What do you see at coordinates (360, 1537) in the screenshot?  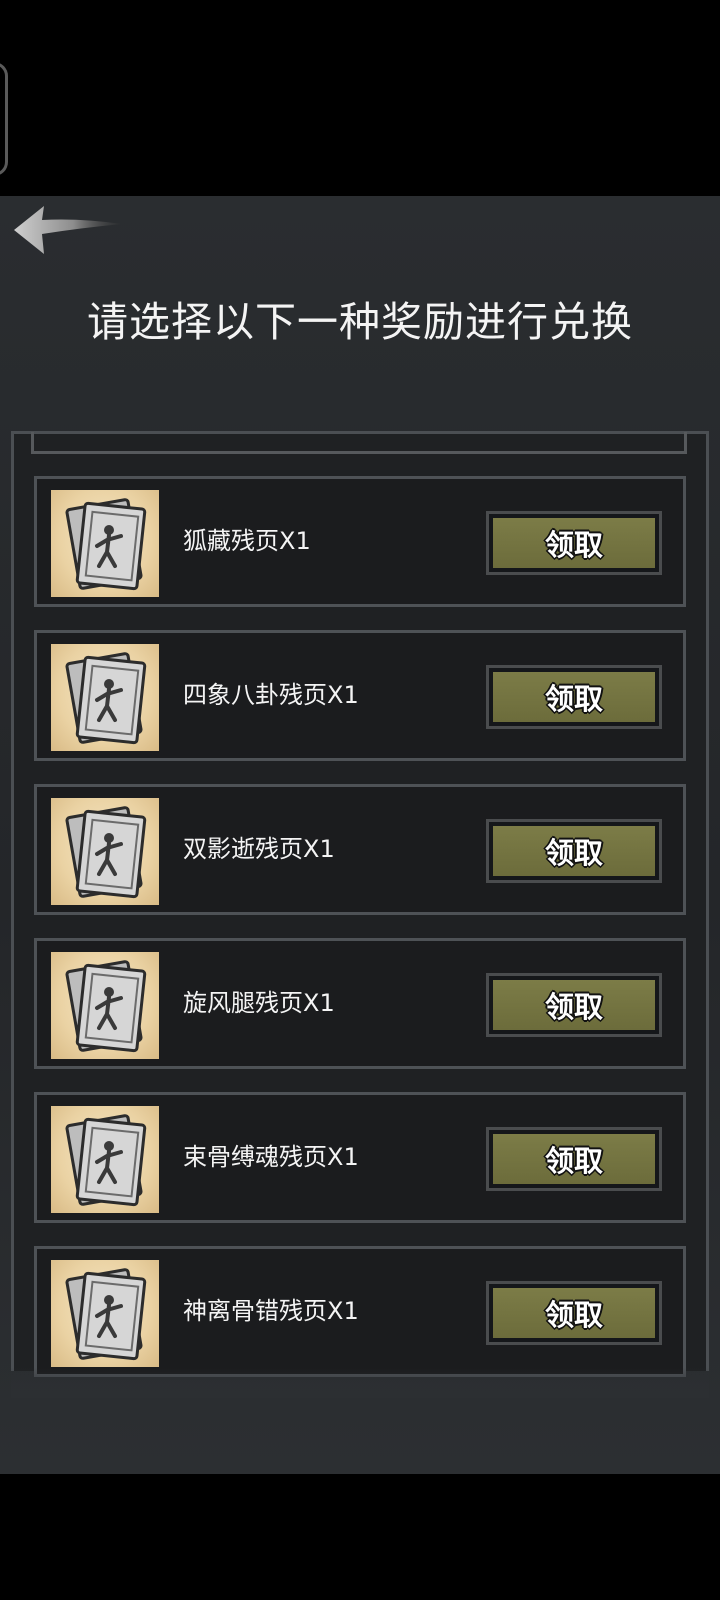 I see `navigation-bar-area` at bounding box center [360, 1537].